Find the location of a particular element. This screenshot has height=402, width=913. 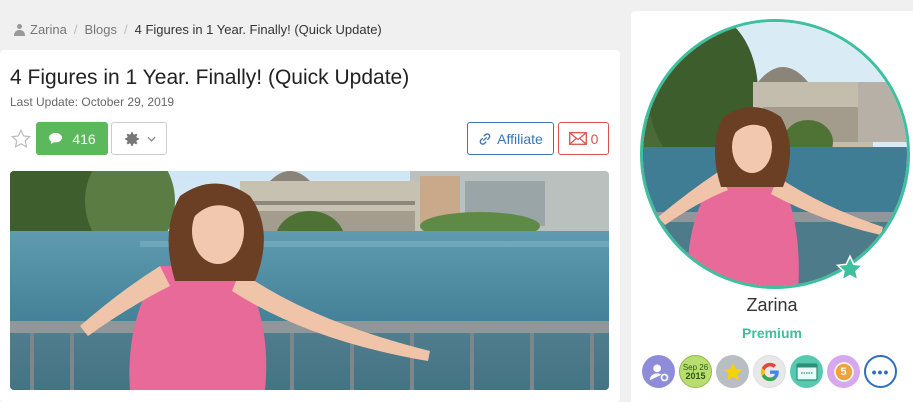

breadcrumb-blogs-link: Blogs is located at coordinates (100, 29).